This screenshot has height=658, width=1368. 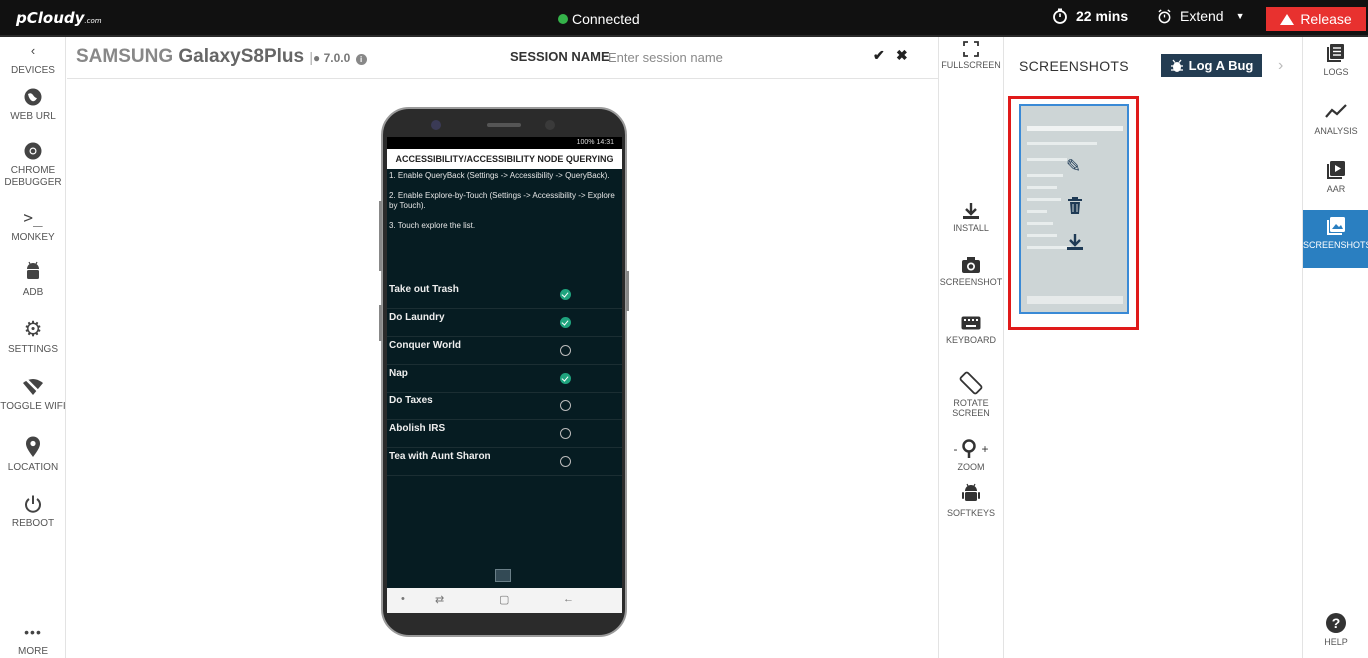 I want to click on checkmark-icon: ✔, so click(x=879, y=55).